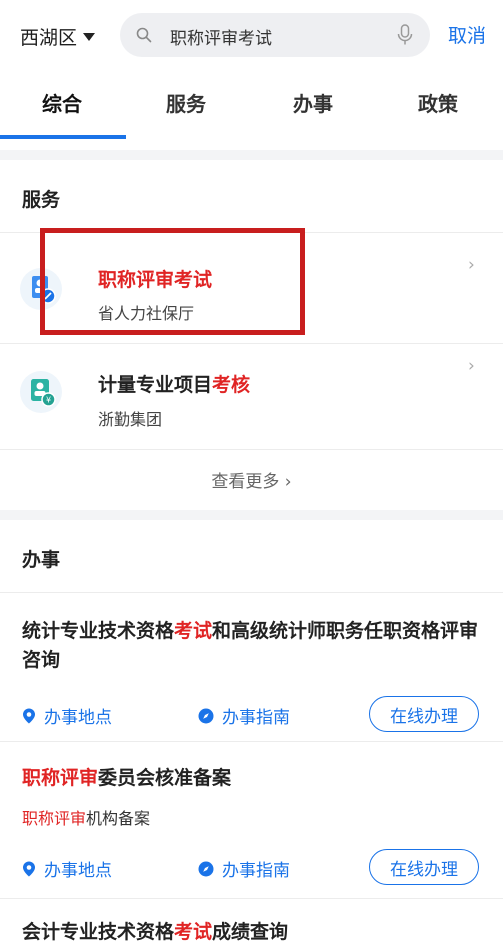 The width and height of the screenshot is (503, 941). I want to click on search-bar: 职称评审考试, so click(275, 35).